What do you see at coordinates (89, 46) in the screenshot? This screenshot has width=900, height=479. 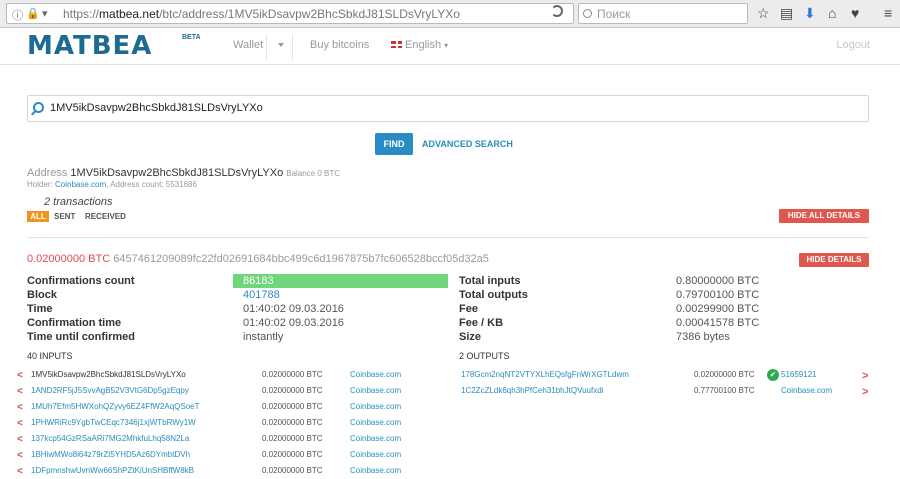 I see `site-logo: MATBEA` at bounding box center [89, 46].